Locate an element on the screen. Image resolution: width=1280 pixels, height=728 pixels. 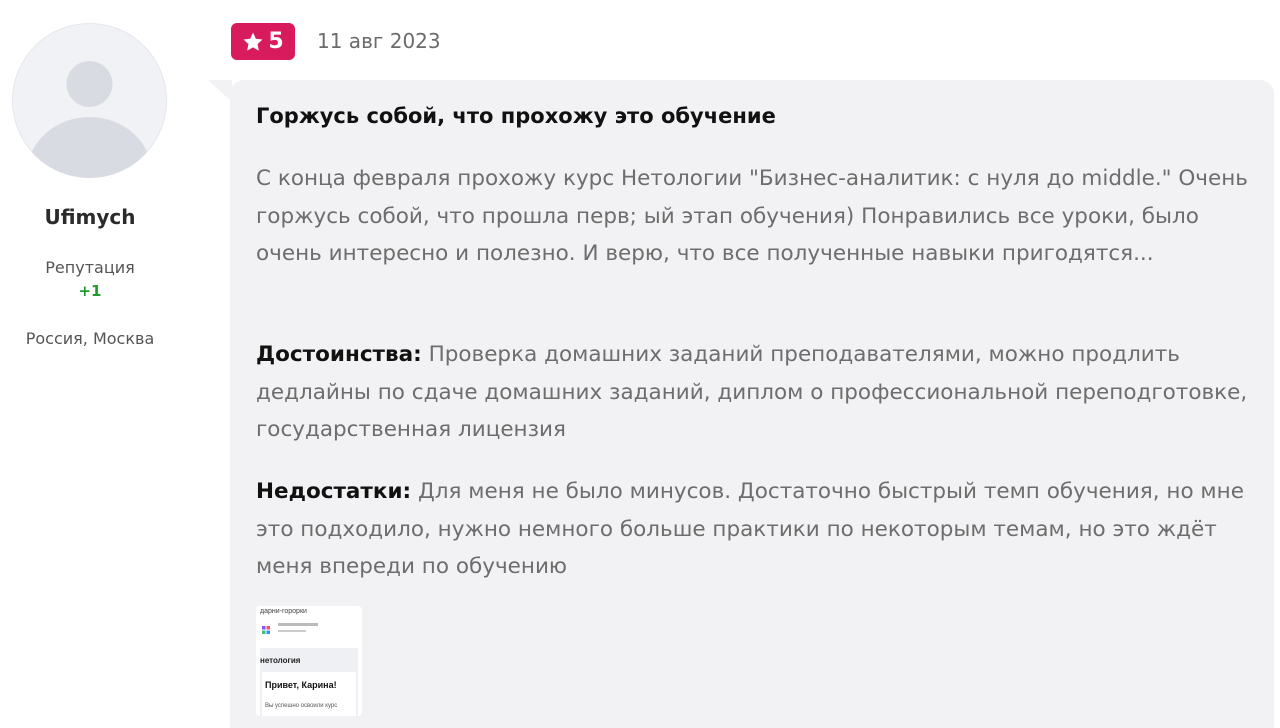
user-silhouette-icon is located at coordinates (89, 119).